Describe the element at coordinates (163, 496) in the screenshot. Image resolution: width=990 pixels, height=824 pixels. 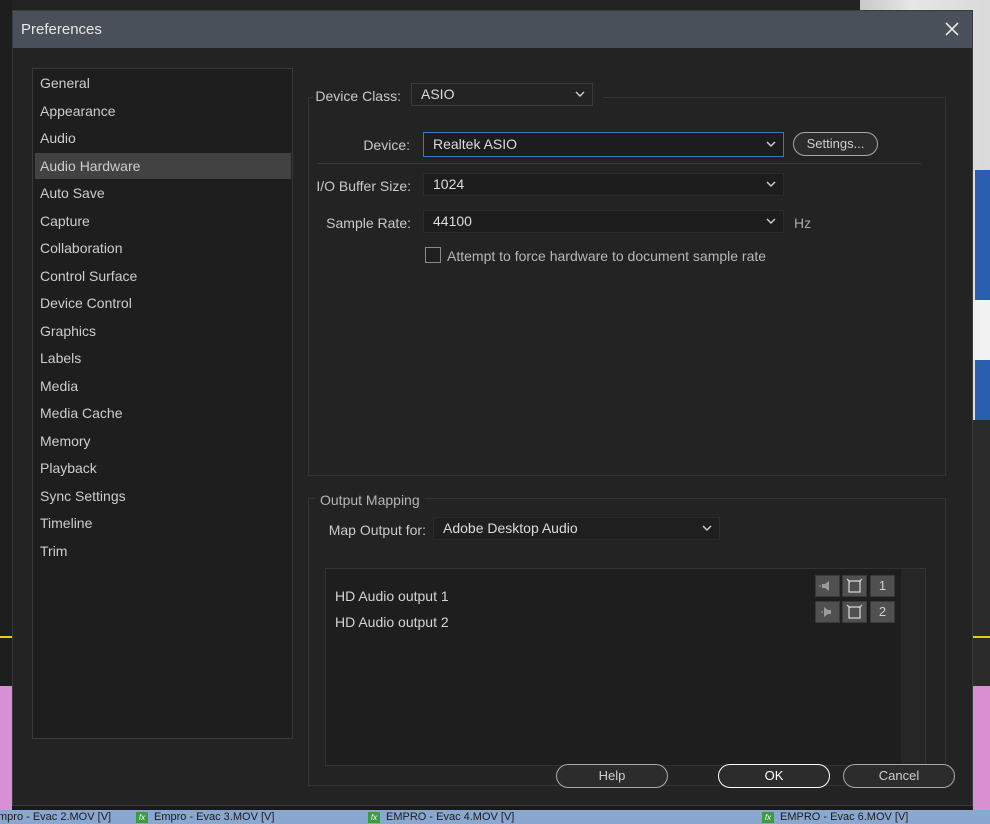
I see `sidebar-item-sync-settings: Sync Settings` at that location.